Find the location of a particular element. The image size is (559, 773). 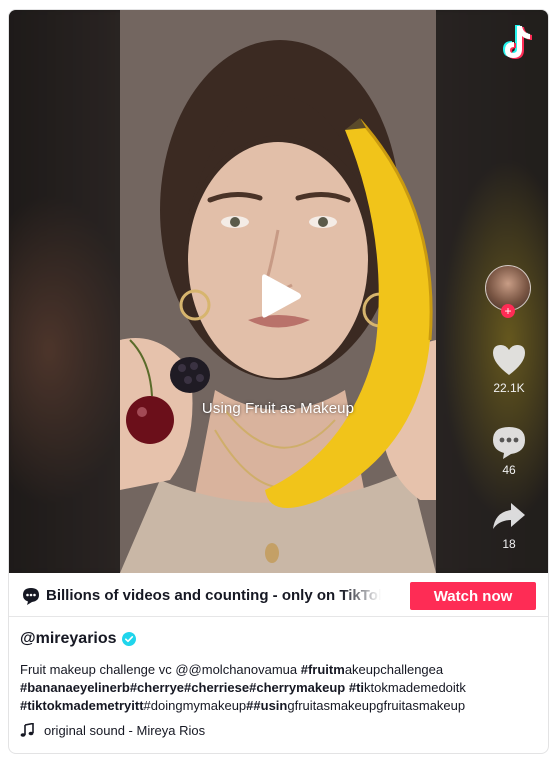

share-action: 18 is located at coordinates (509, 525).